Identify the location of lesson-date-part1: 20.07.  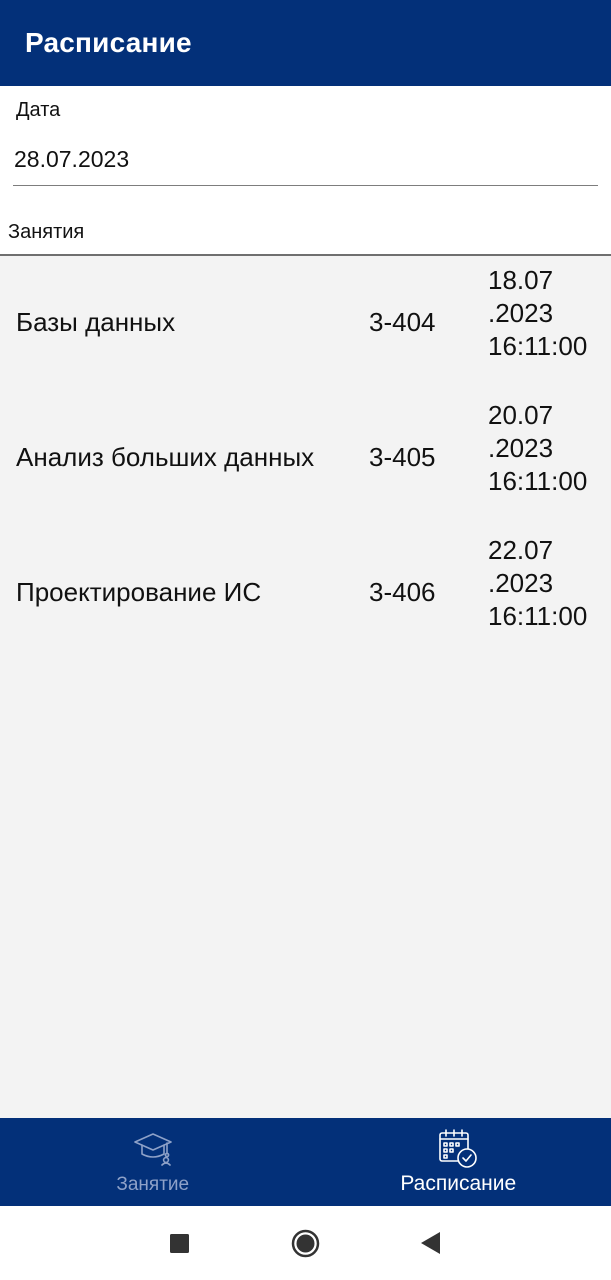
(521, 415).